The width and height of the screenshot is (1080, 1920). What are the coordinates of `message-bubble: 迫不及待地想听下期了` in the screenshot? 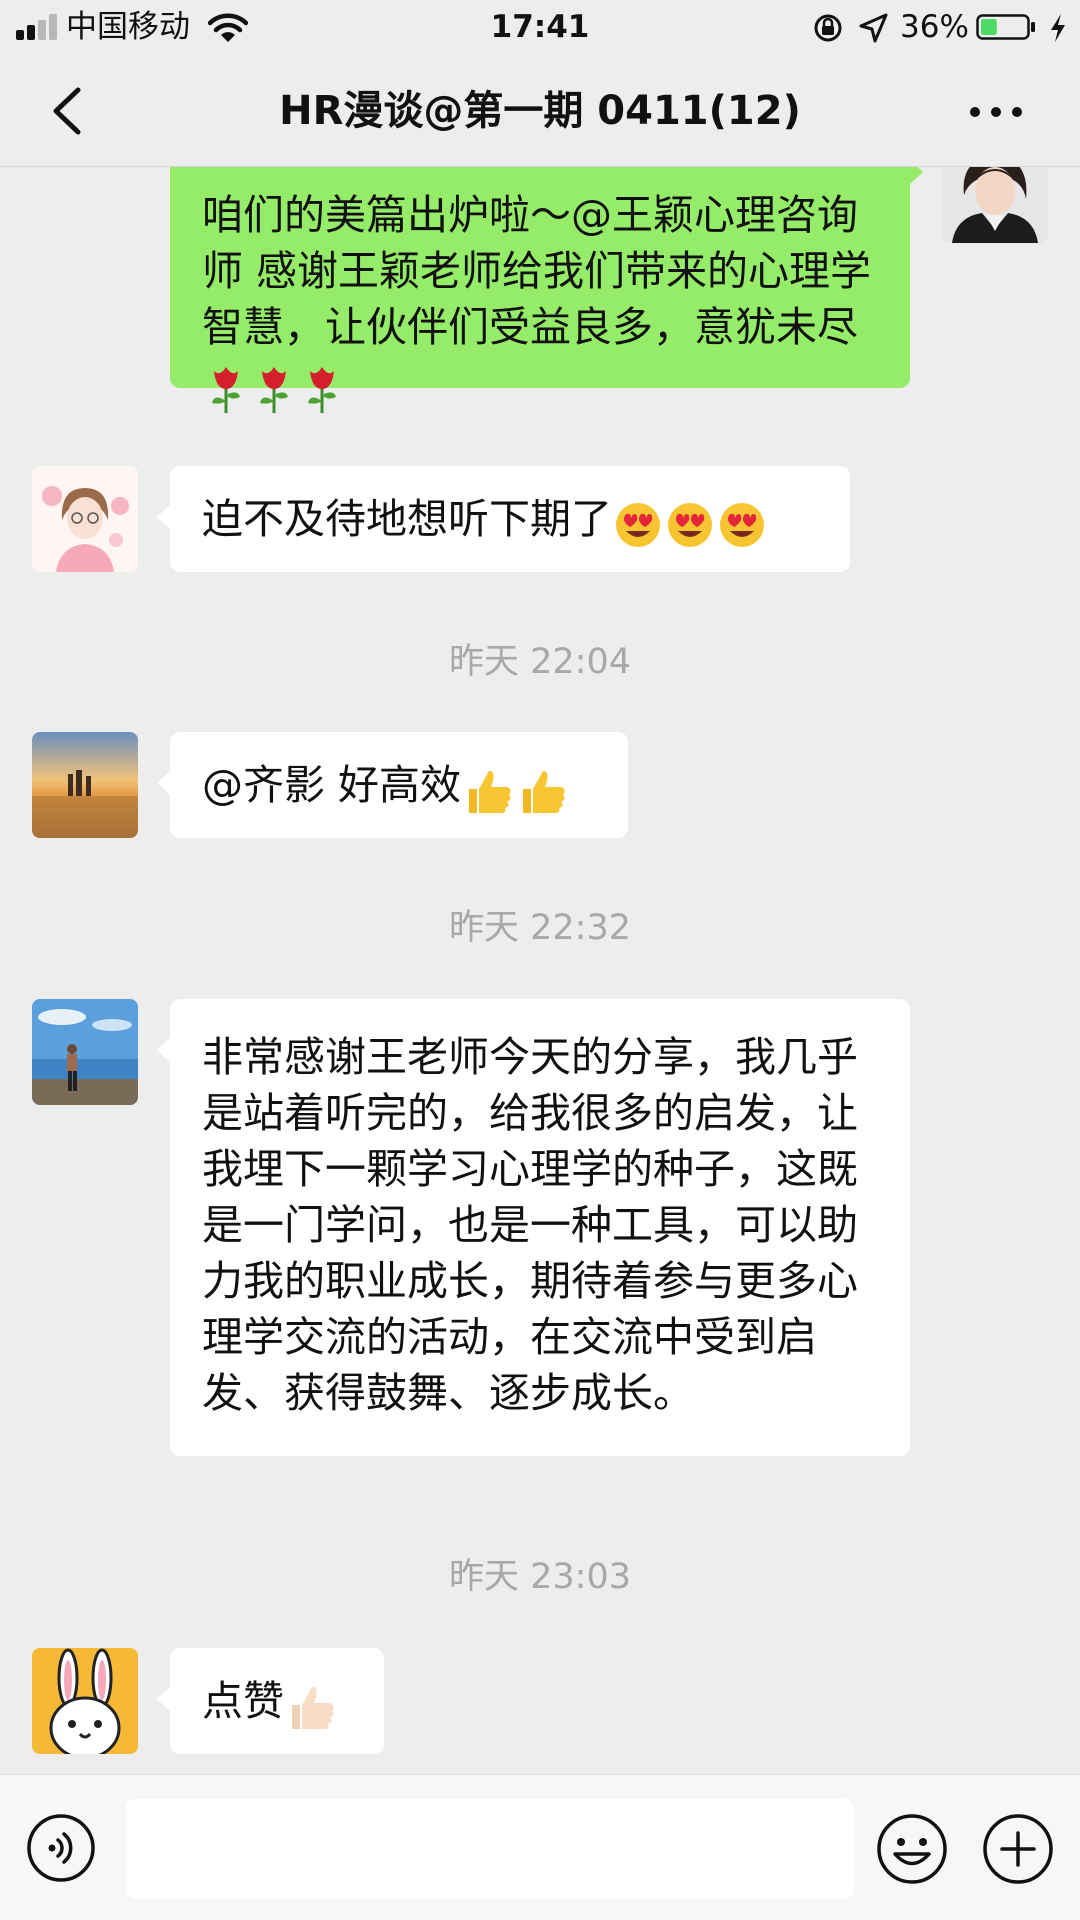 It's located at (503, 519).